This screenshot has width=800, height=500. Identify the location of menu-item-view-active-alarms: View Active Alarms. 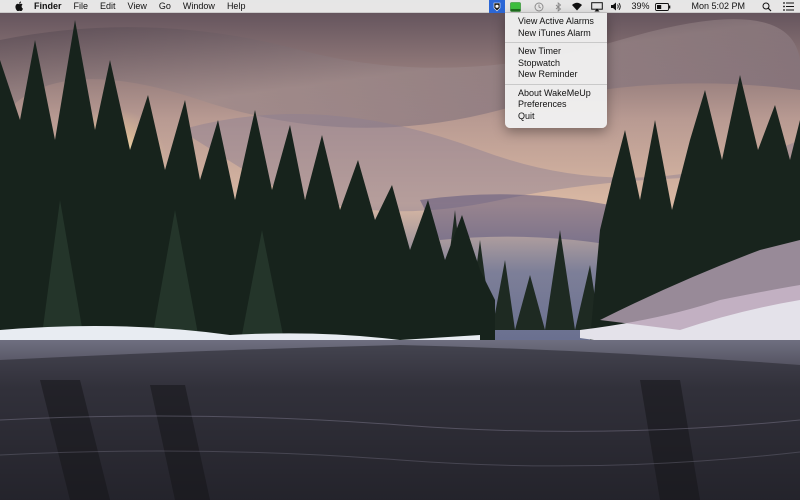
(556, 22).